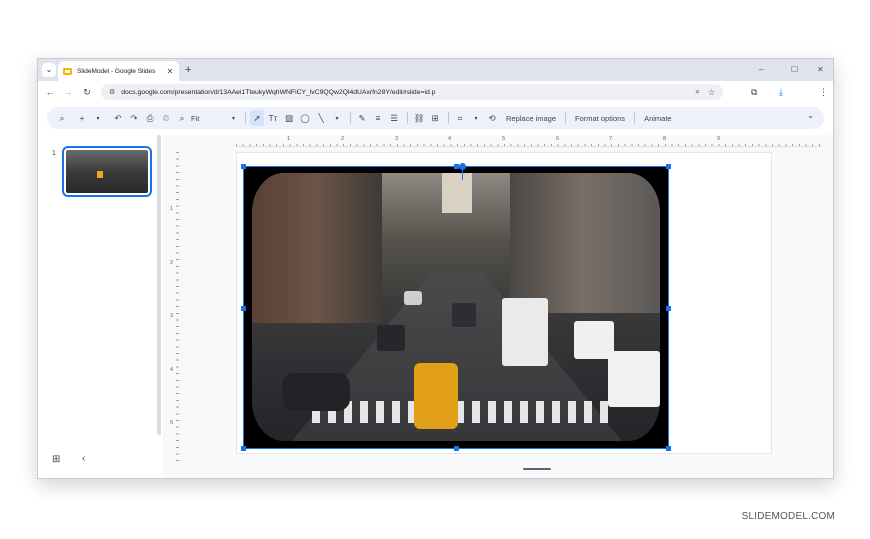 This screenshot has width=870, height=539. I want to click on horizontal-ruler: 1 2 3 4 5 6 7 8 9, so click(529, 141).